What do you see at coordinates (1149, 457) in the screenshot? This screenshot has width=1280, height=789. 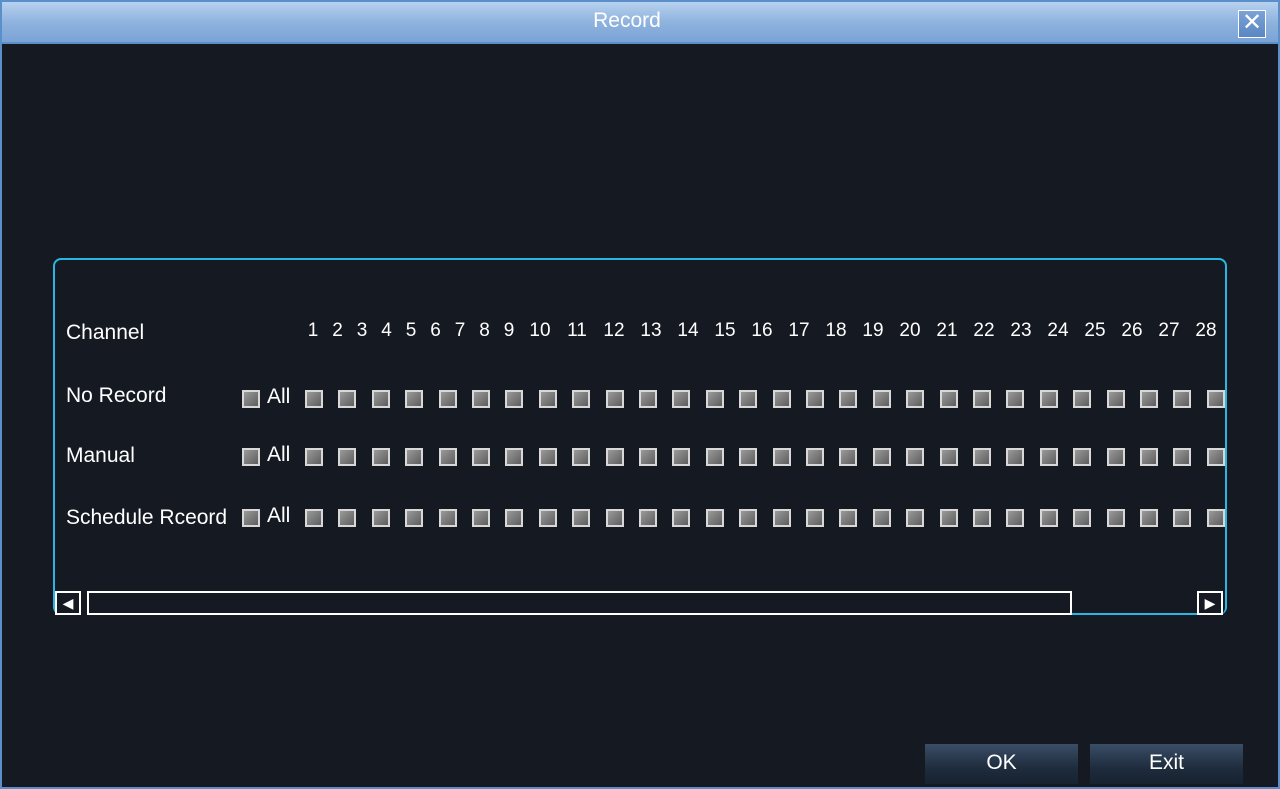 I see `manual-channel-26-checkbox` at bounding box center [1149, 457].